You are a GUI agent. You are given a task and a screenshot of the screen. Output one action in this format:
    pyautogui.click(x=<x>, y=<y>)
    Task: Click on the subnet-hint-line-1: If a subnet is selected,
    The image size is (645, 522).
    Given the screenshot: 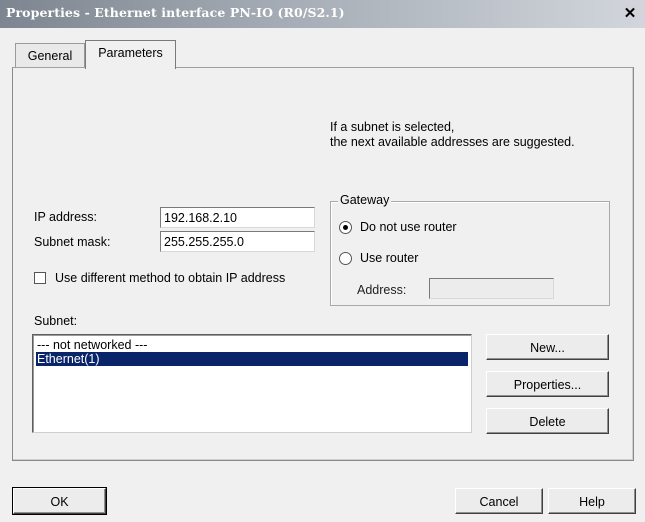 What is the action you would take?
    pyautogui.click(x=392, y=127)
    